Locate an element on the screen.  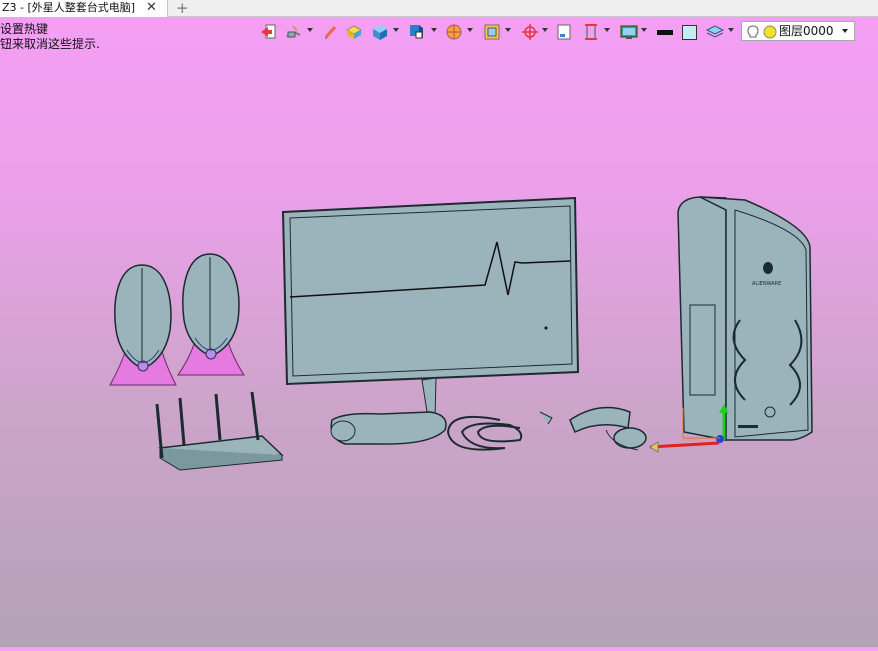
view-toolbar is located at coordinates (497, 32).